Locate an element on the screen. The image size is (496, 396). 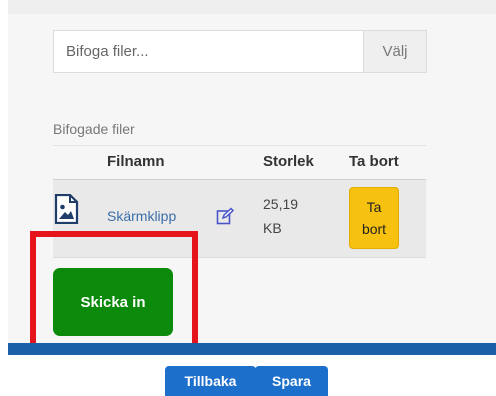
delete-label-line1: Ta is located at coordinates (374, 207).